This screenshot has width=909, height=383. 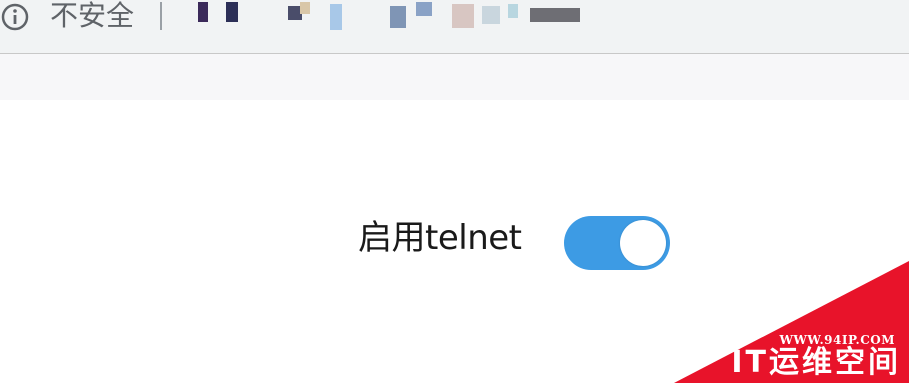 I want to click on telnet-setting-label: 启用telnet, so click(x=440, y=238).